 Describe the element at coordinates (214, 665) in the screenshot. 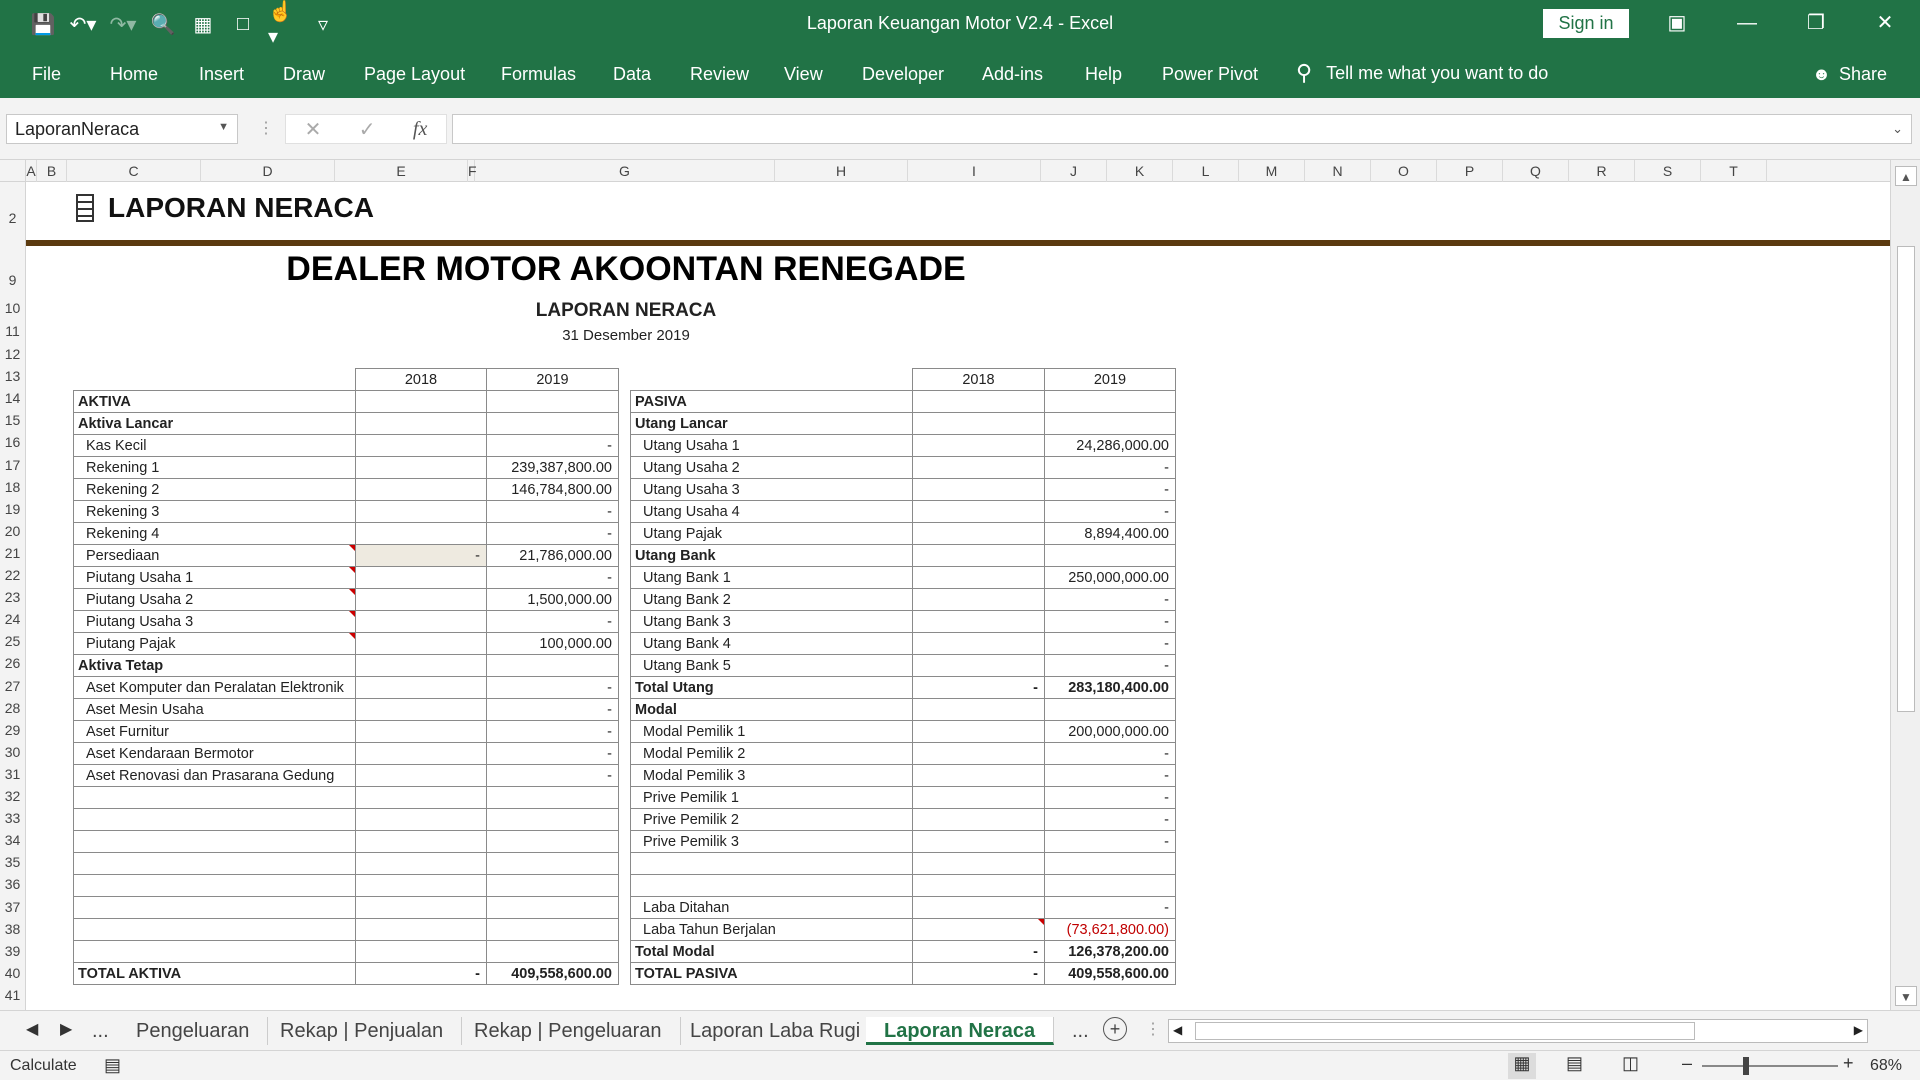

I see `aktiva-label: Aktiva Tetap` at that location.